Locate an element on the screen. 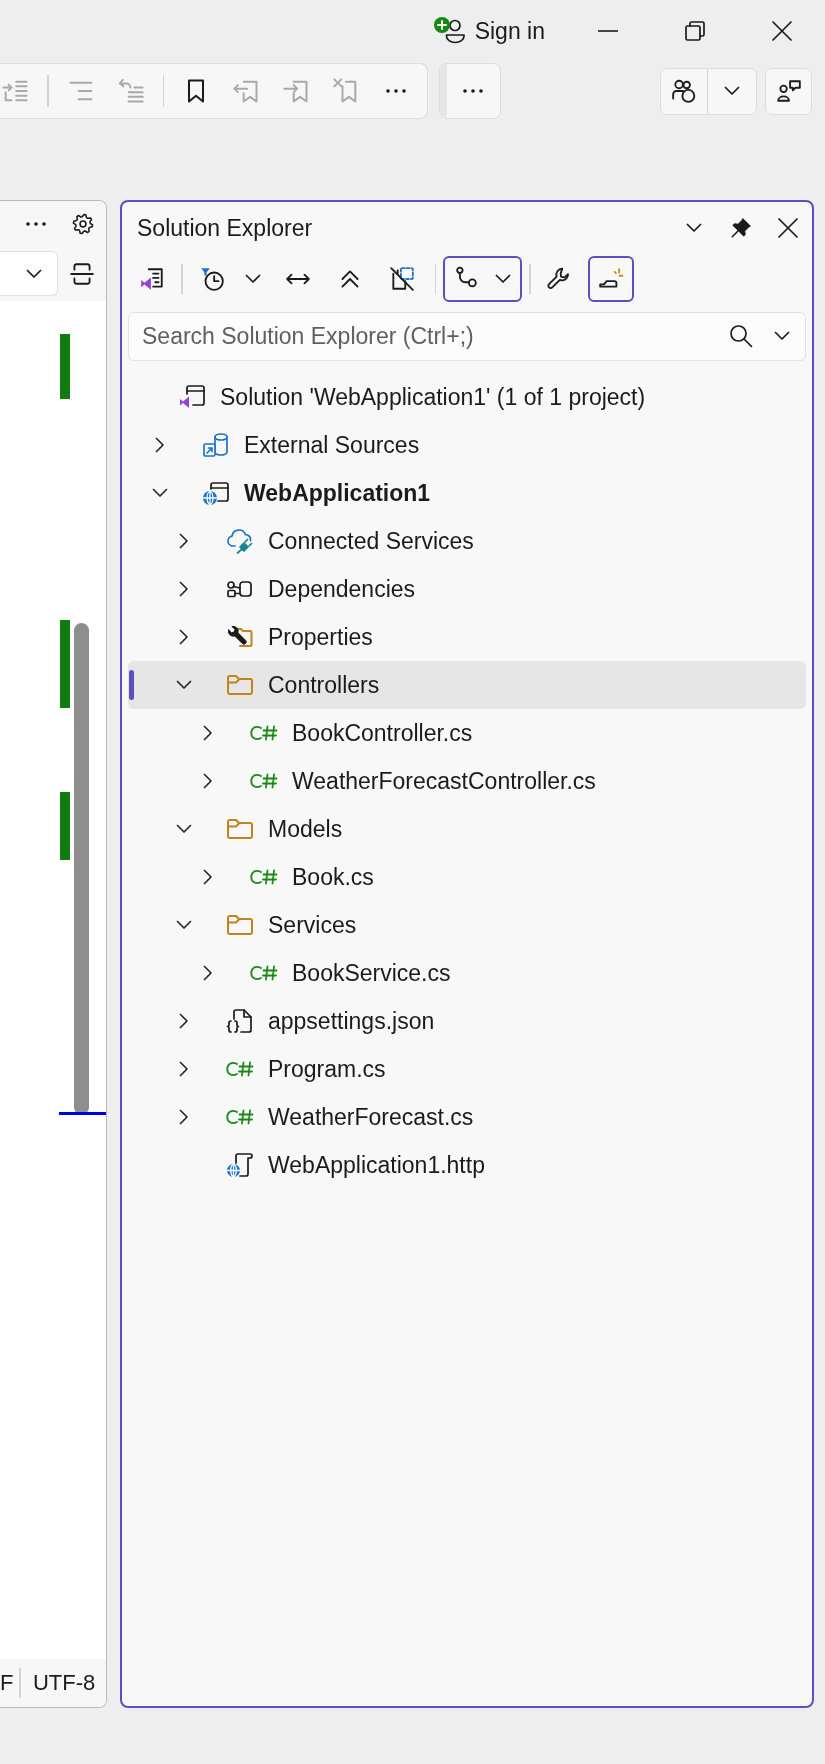 The height and width of the screenshot is (1764, 825). tree-item: BookController.cs is located at coordinates (467, 733).